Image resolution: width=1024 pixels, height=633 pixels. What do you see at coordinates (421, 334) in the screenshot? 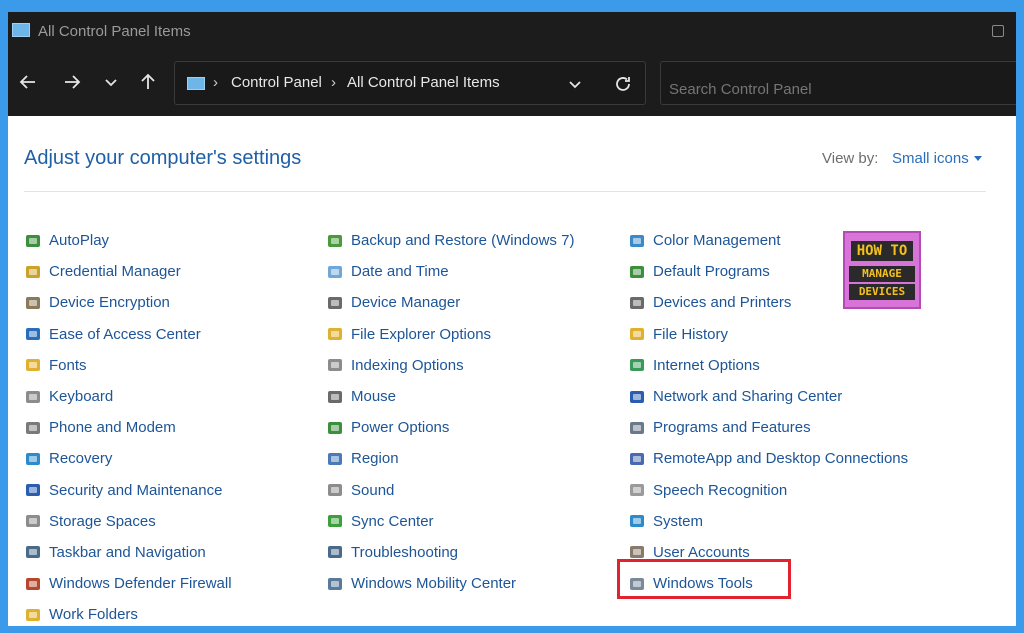
I see `item-label: File Explorer Options` at bounding box center [421, 334].